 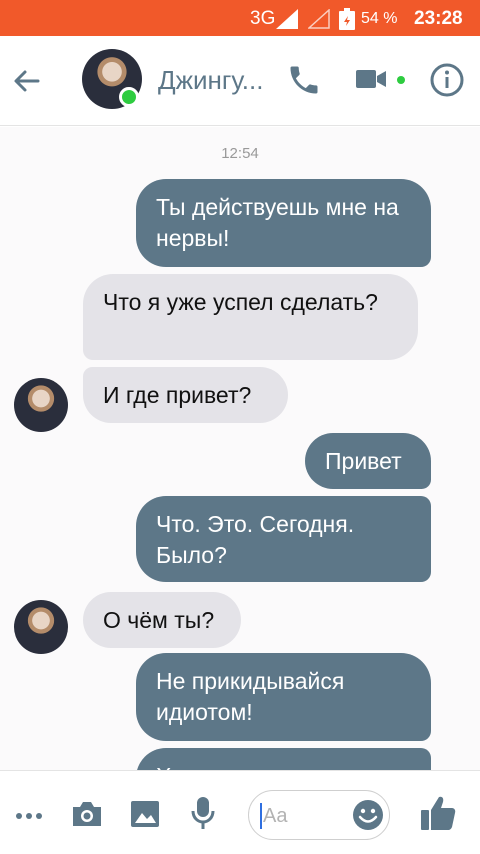 I want to click on image-gallery-icon, so click(x=145, y=814).